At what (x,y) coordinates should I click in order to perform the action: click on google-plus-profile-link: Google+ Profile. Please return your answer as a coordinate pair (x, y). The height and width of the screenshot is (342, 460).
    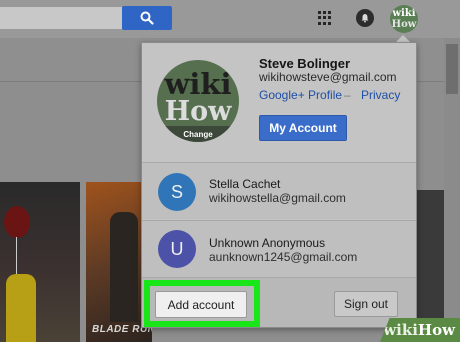
    Looking at the image, I should click on (300, 95).